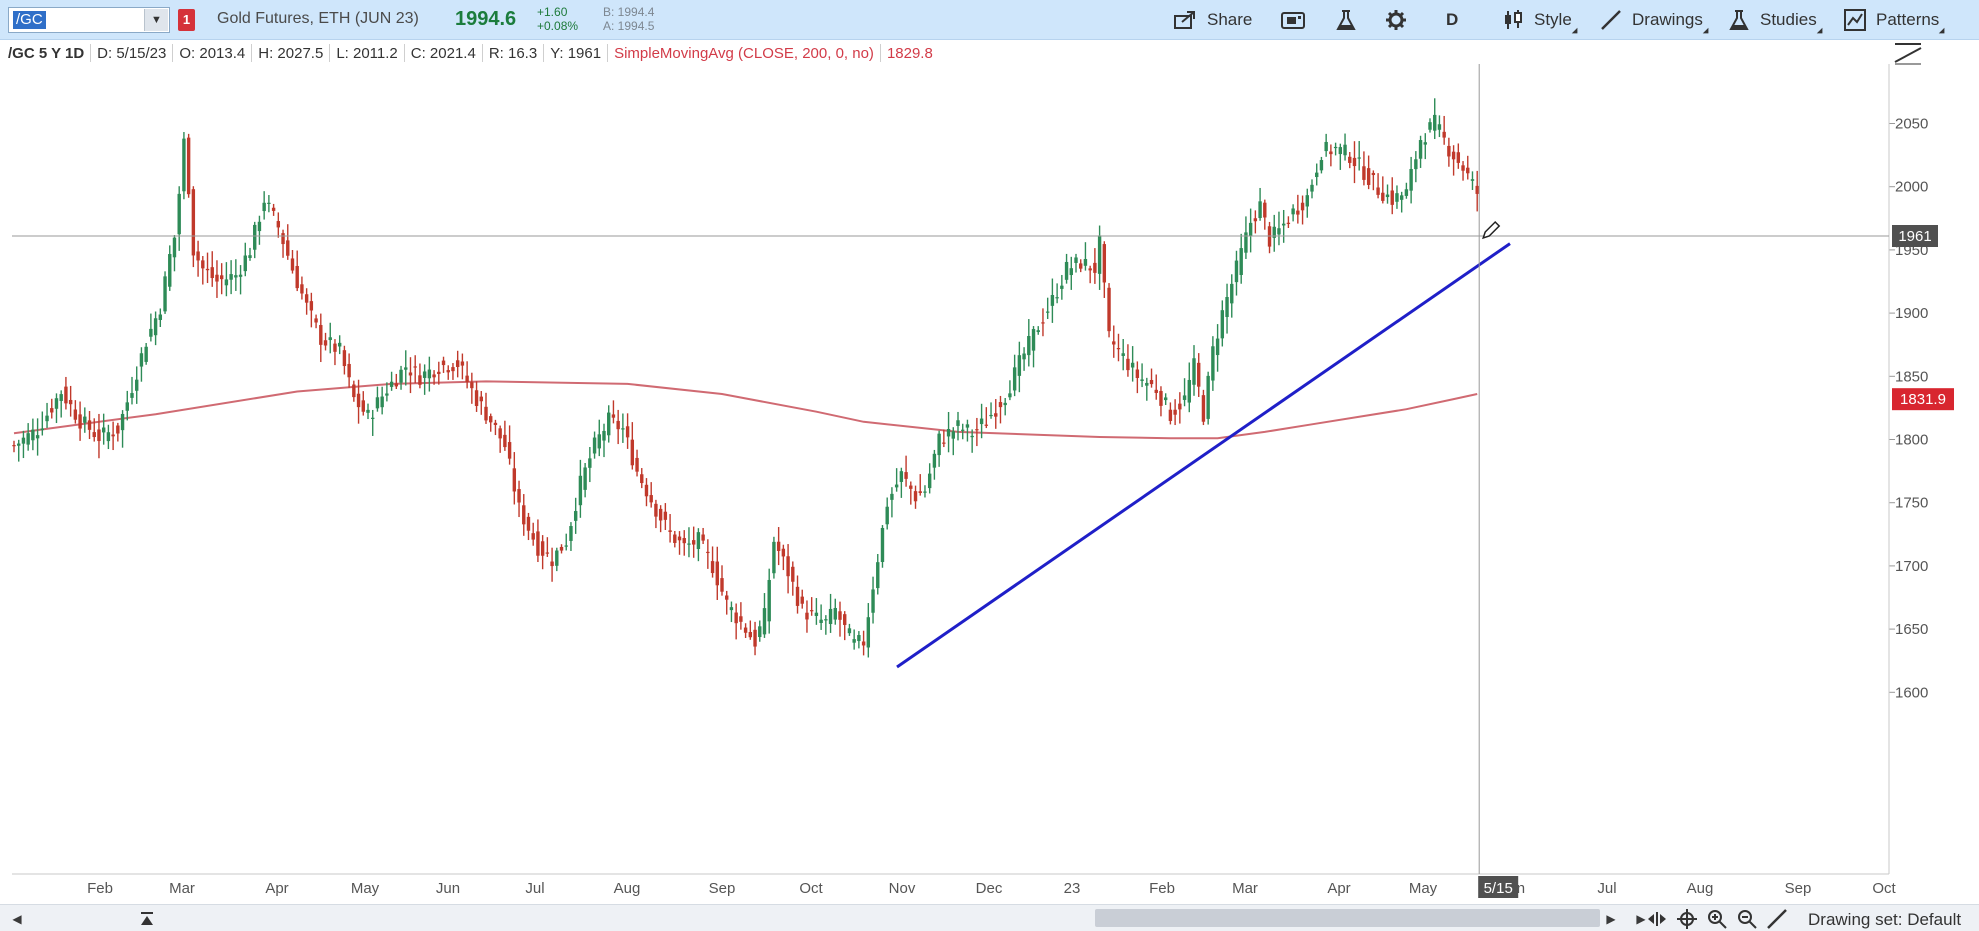  I want to click on study-label: SimpleMovingAvg (CLOSE, 200, 0, no), so click(744, 53).